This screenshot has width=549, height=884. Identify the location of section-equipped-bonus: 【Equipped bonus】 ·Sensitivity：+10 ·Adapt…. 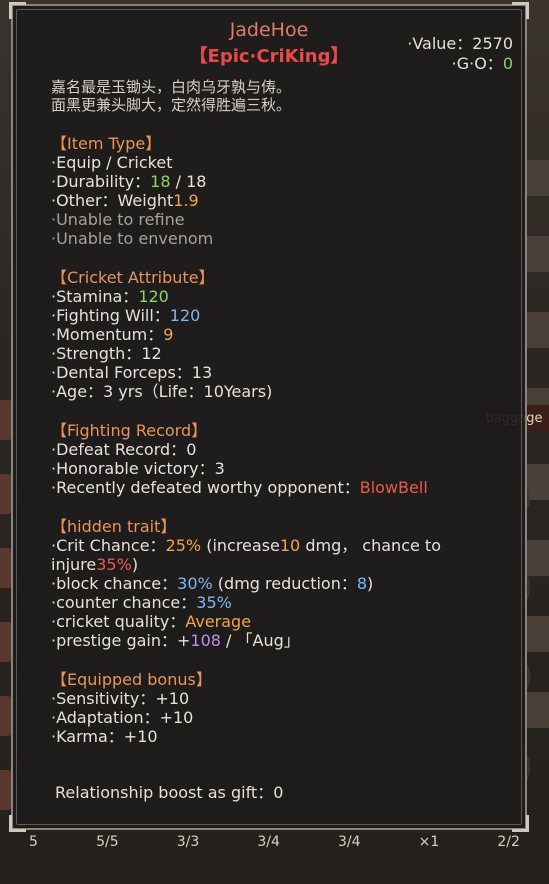
(280, 708).